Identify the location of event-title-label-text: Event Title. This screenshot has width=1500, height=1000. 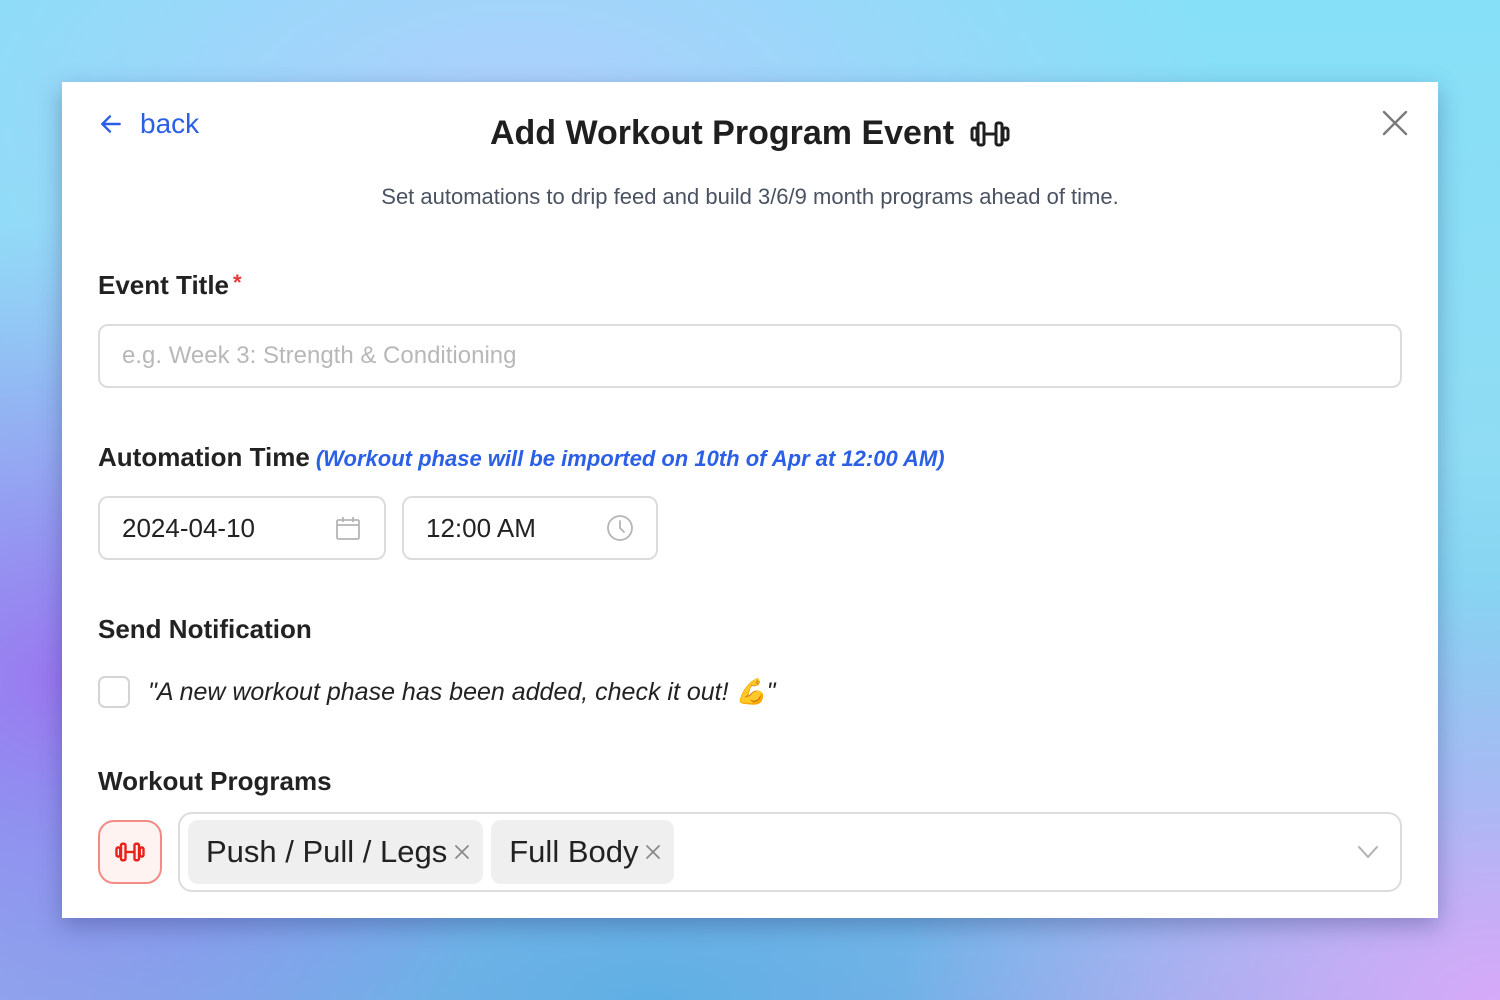
(164, 285).